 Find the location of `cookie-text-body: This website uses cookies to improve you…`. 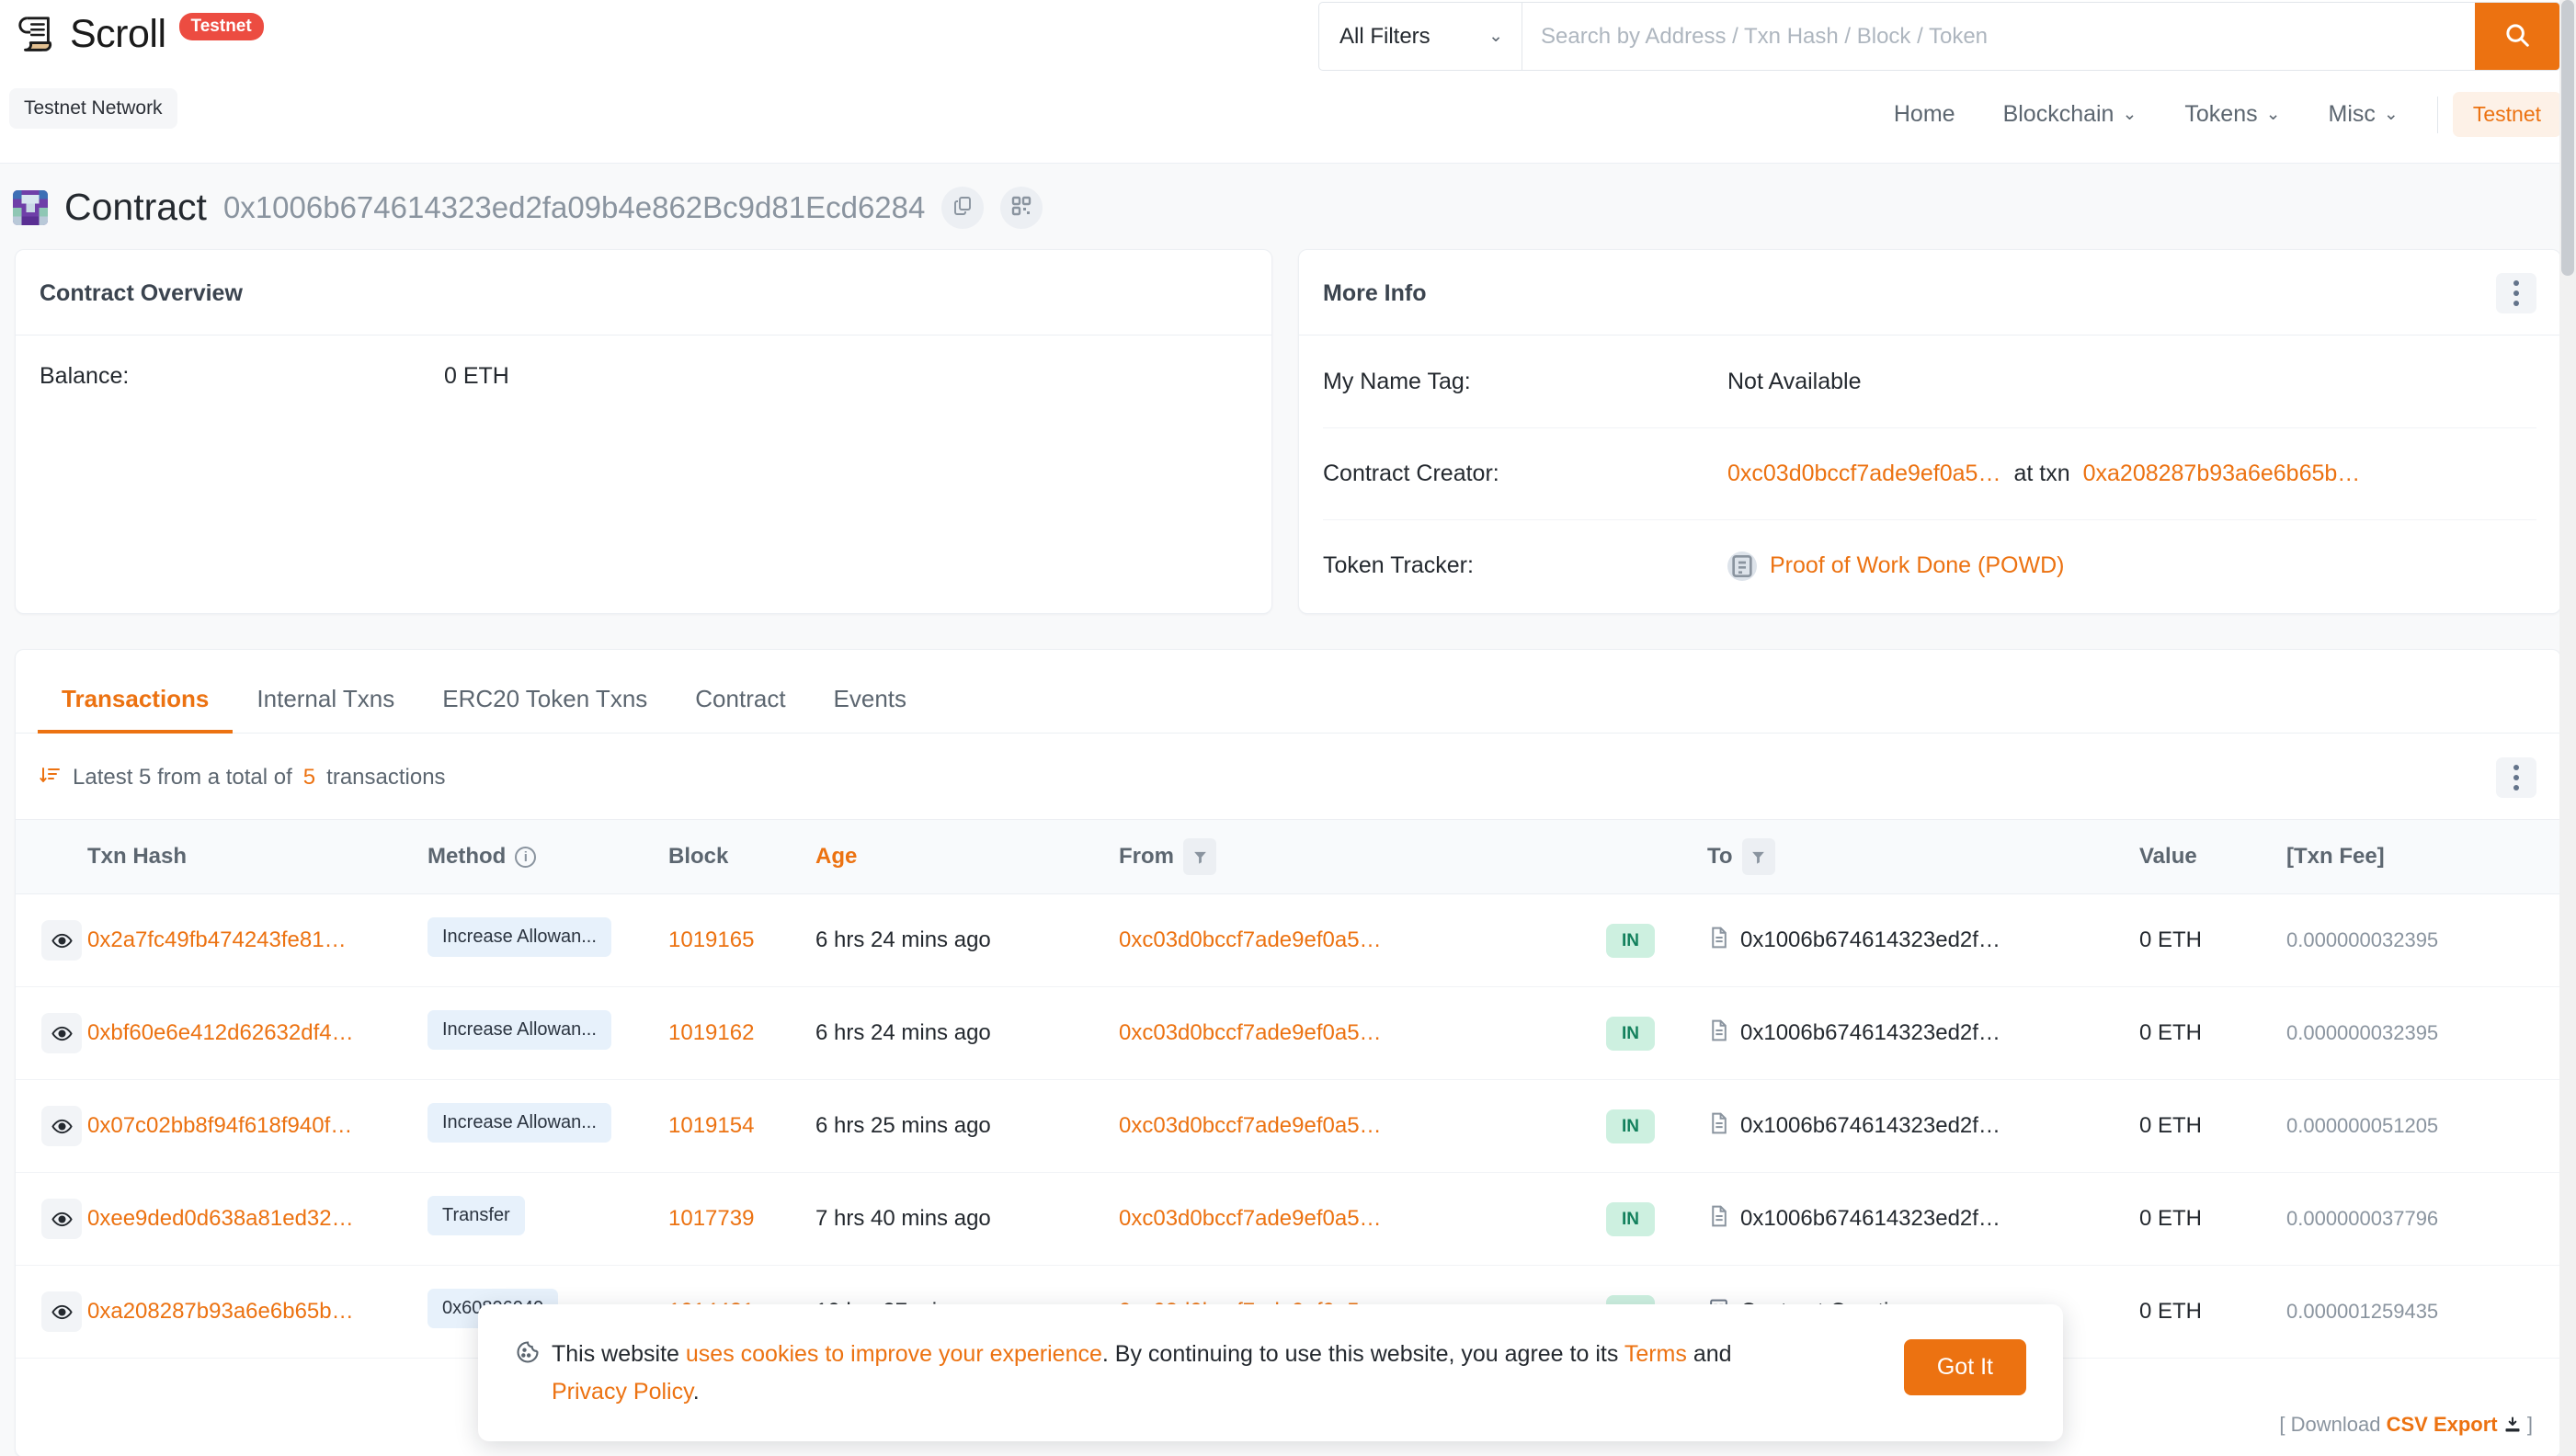

cookie-text-body: This website uses cookies to improve you… is located at coordinates (1172, 1373).